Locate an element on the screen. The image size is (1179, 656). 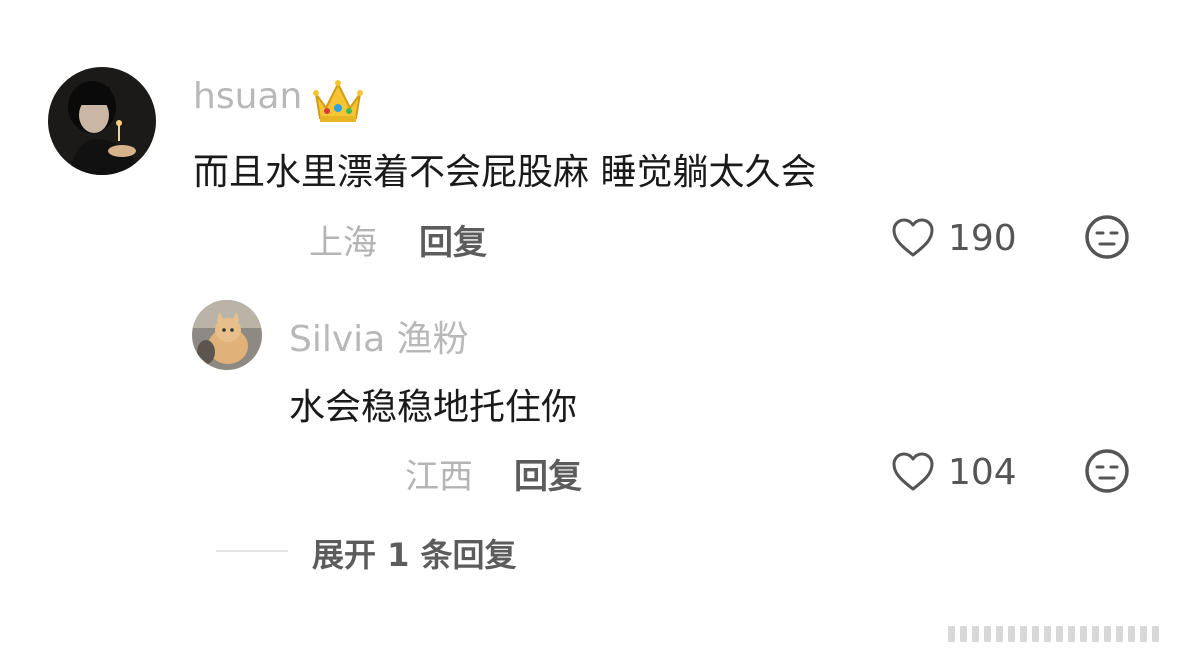
comment-text: 而且水里漂着不会屁股麻 睡觉躺太久会 is located at coordinates (505, 172).